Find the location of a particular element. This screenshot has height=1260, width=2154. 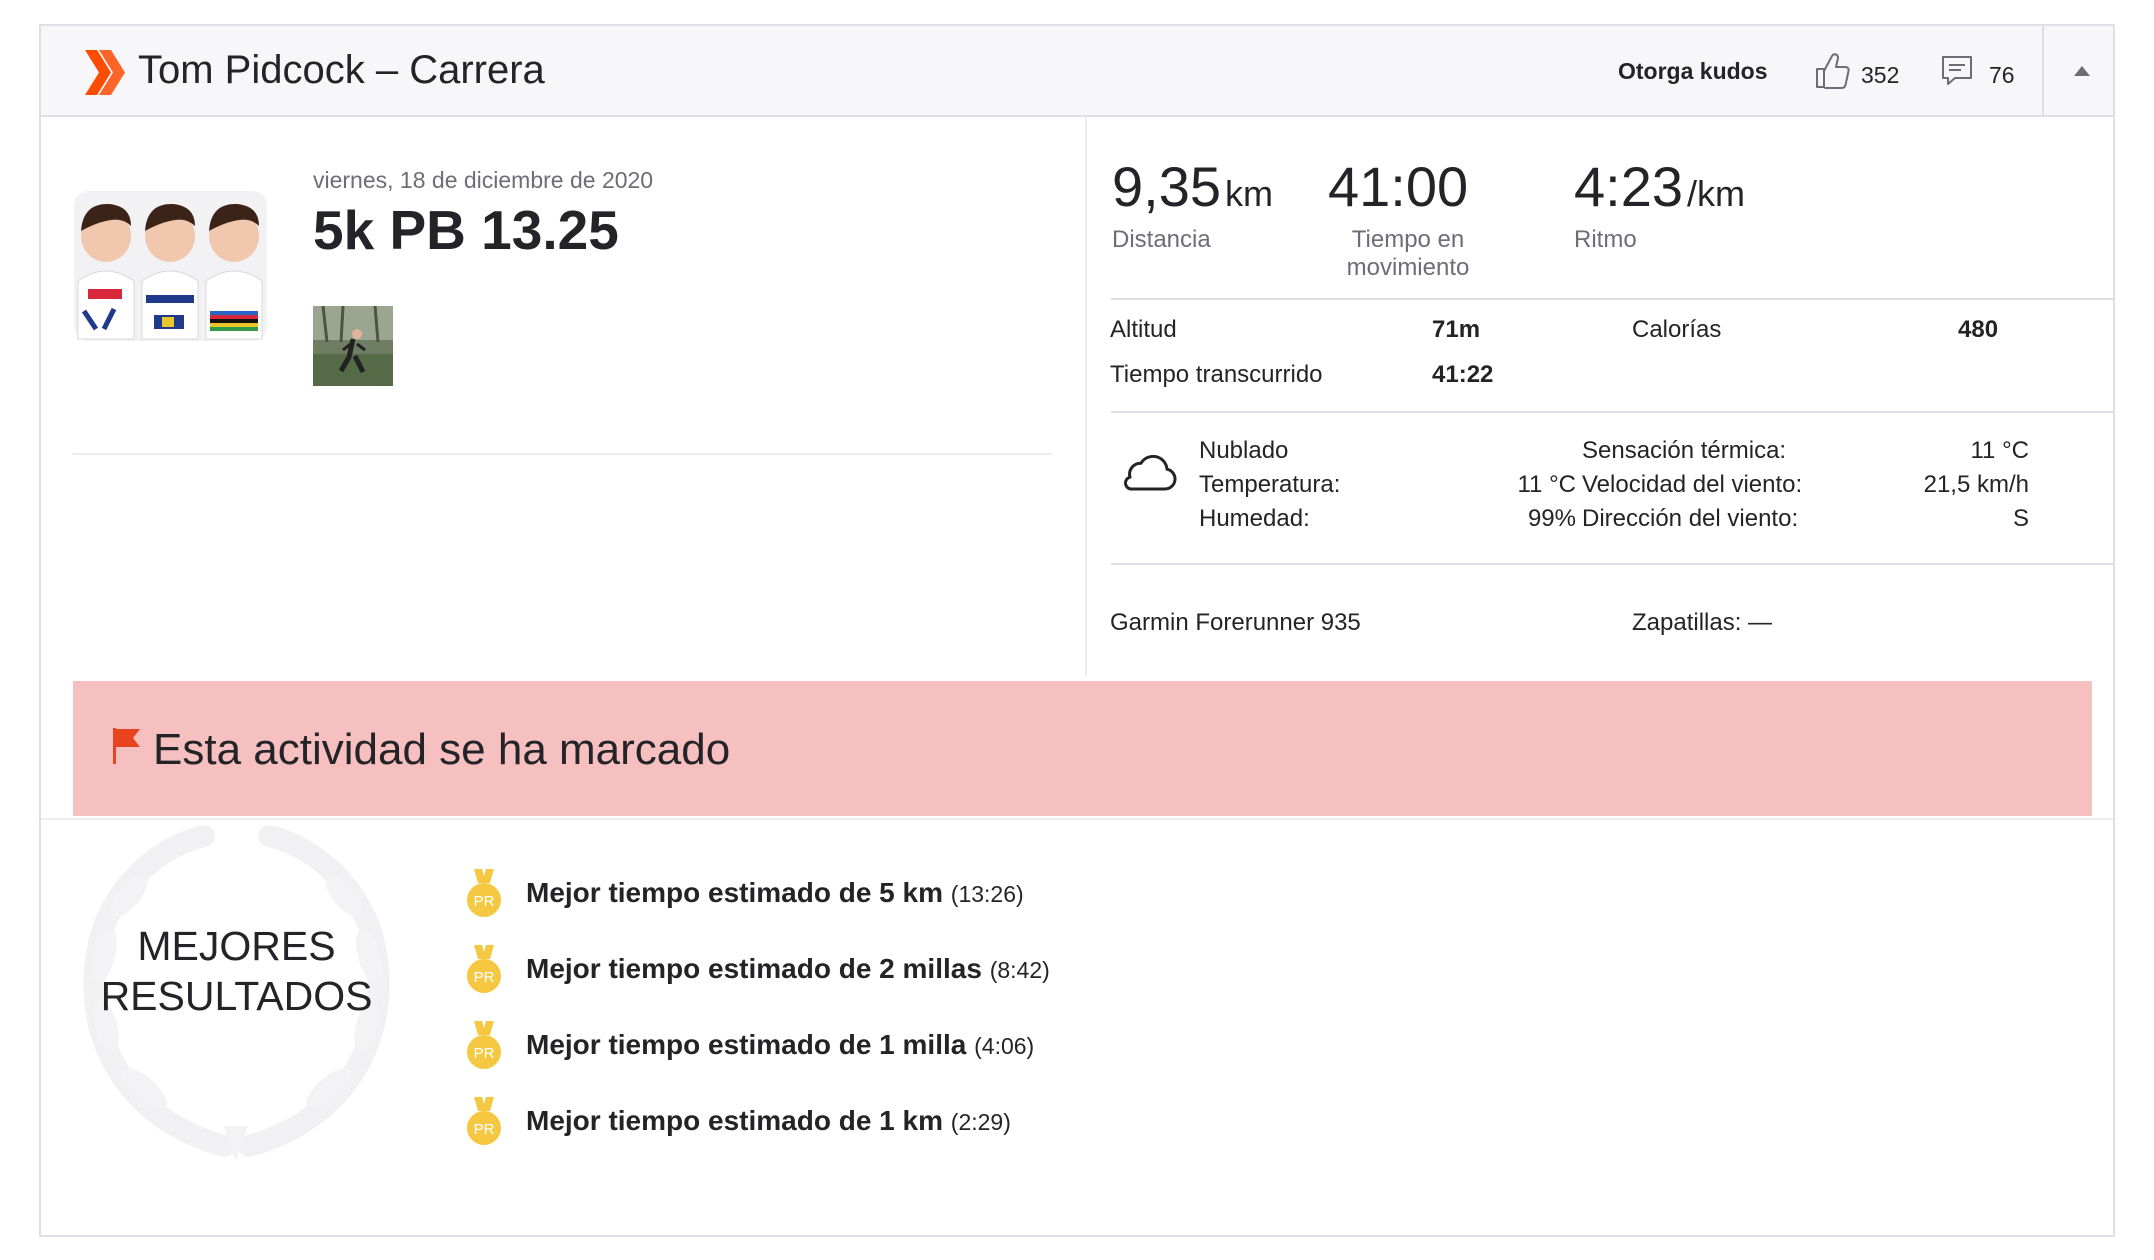

activity-date: viernes, 18 de diciembre de 2020 is located at coordinates (483, 180).